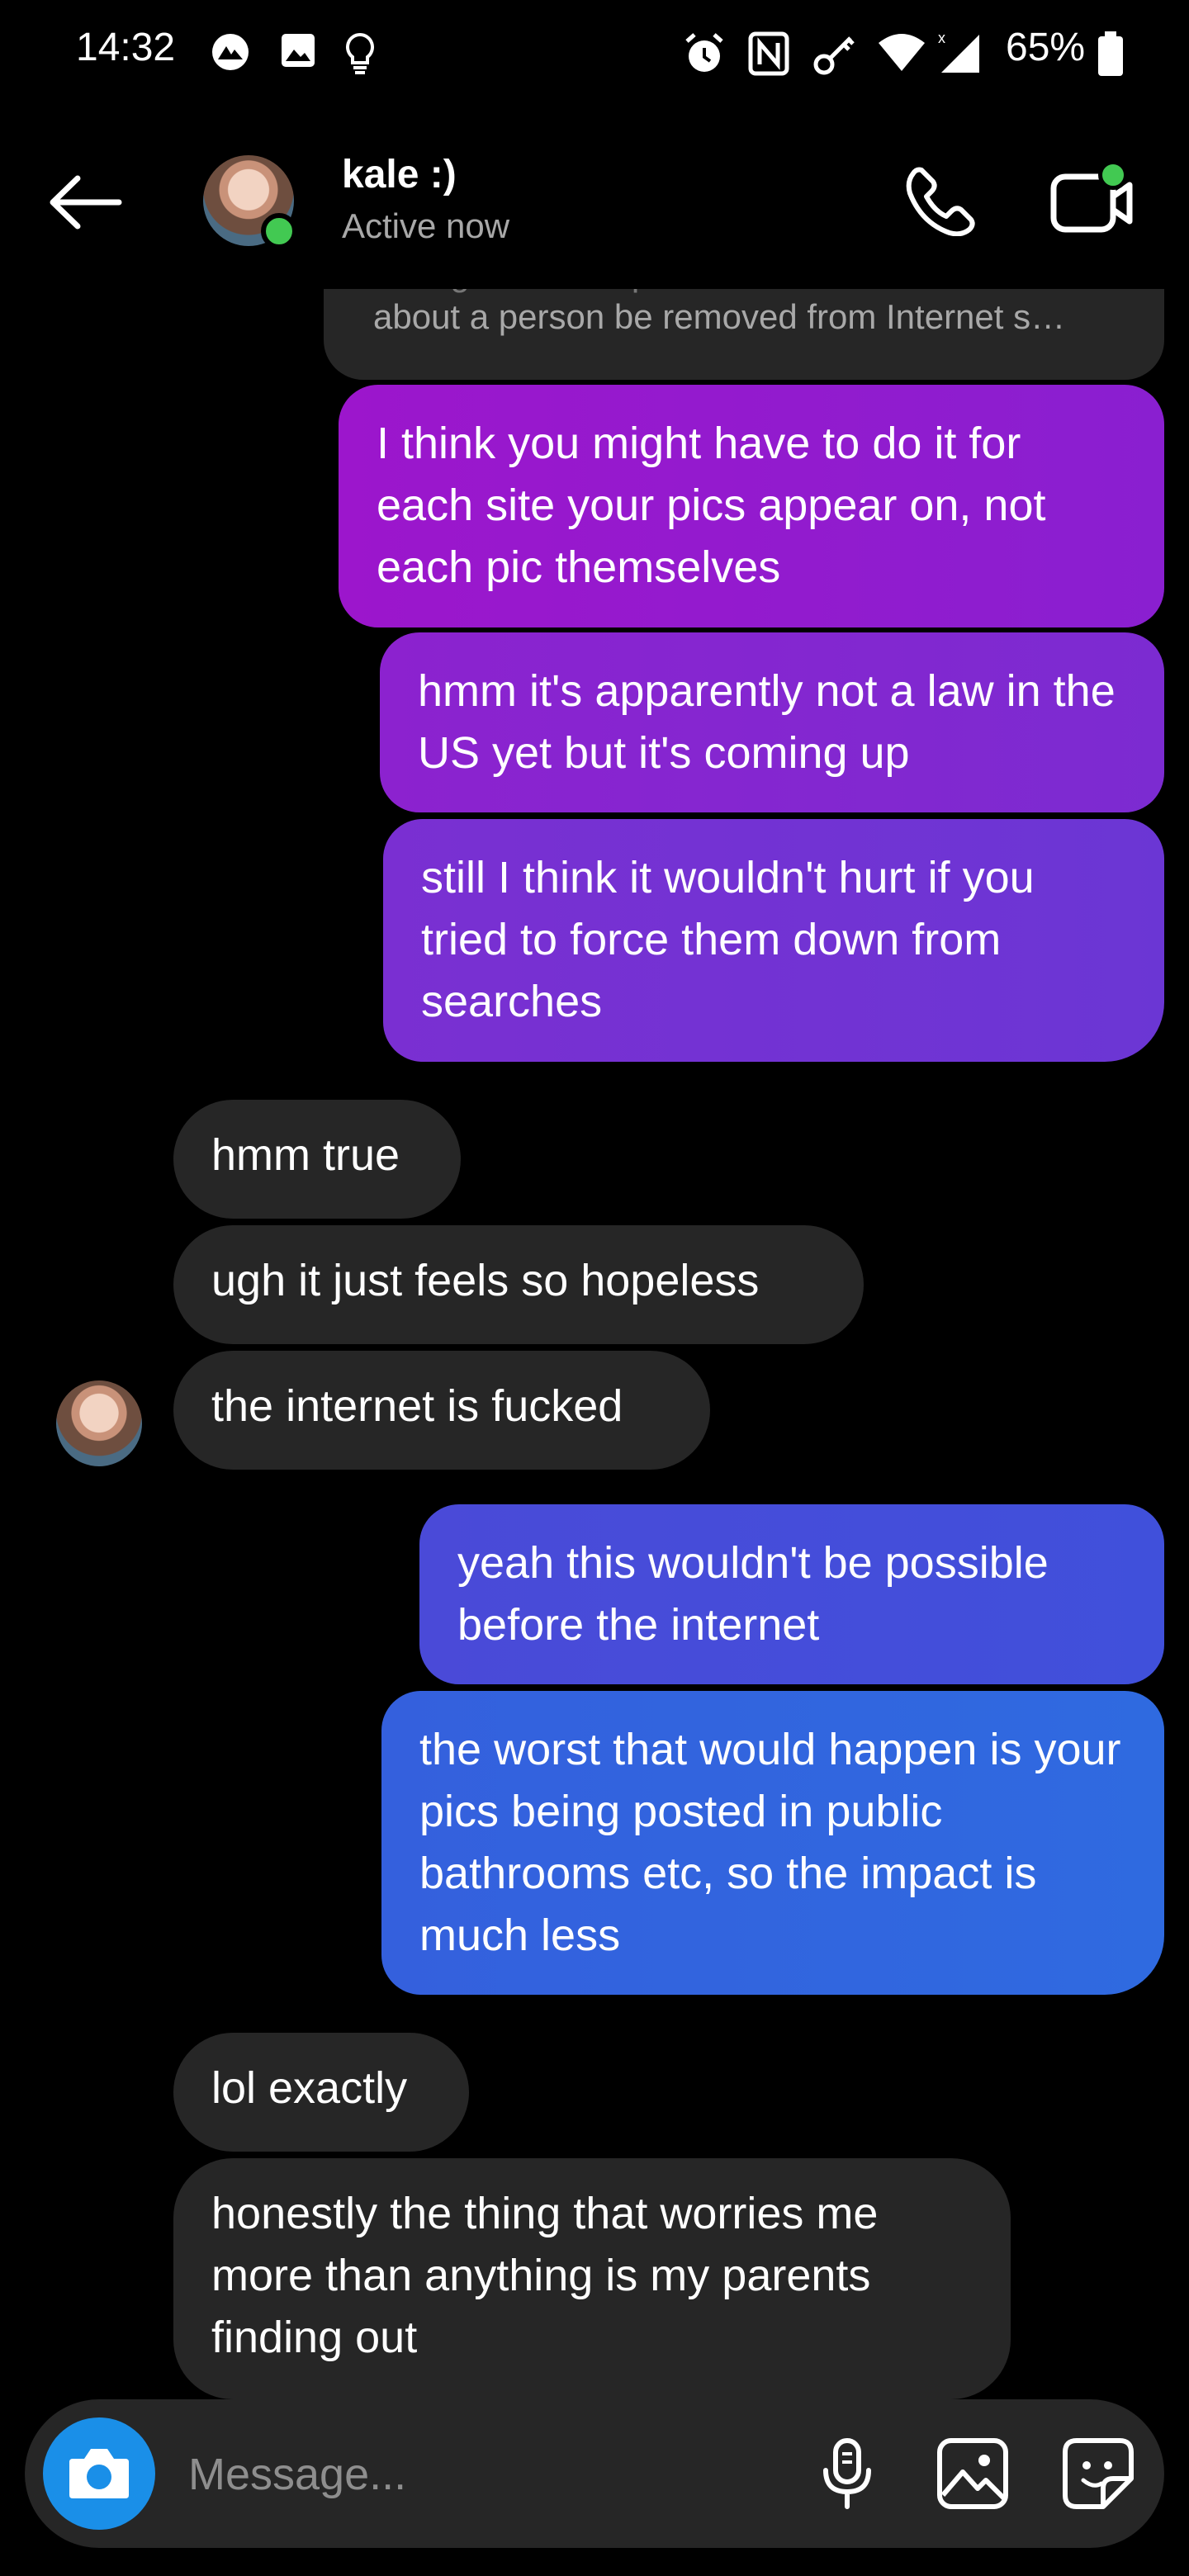 Image resolution: width=1189 pixels, height=2576 pixels. Describe the element at coordinates (768, 53) in the screenshot. I see `nfc-icon` at that location.